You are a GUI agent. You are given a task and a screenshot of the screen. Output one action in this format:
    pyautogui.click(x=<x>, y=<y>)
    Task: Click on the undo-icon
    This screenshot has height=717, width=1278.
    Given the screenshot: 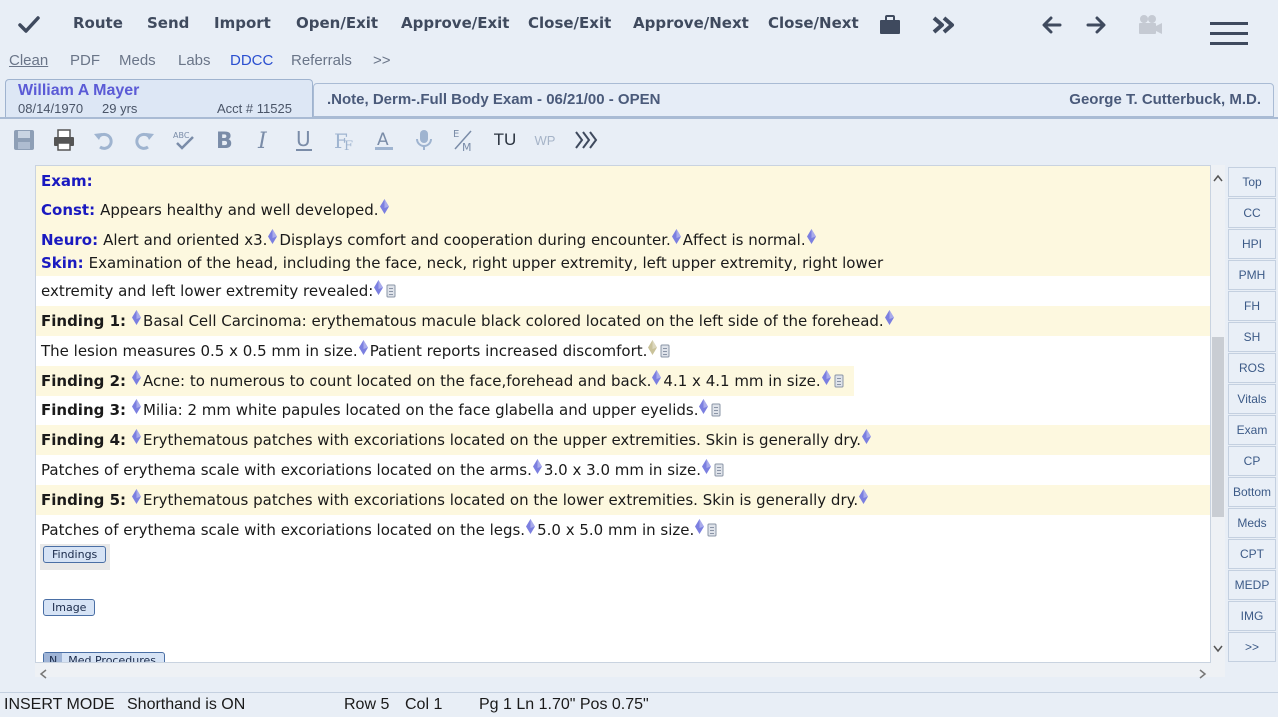 What is the action you would take?
    pyautogui.click(x=104, y=140)
    